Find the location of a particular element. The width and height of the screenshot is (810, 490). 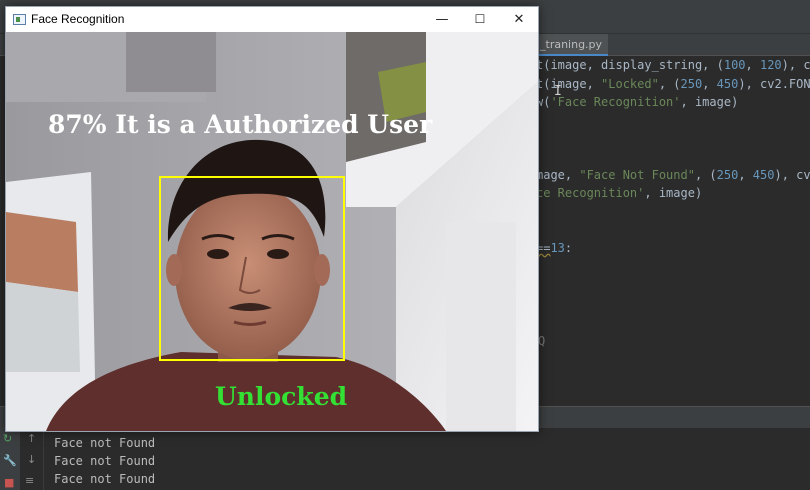

face-bounding-box is located at coordinates (252, 268).